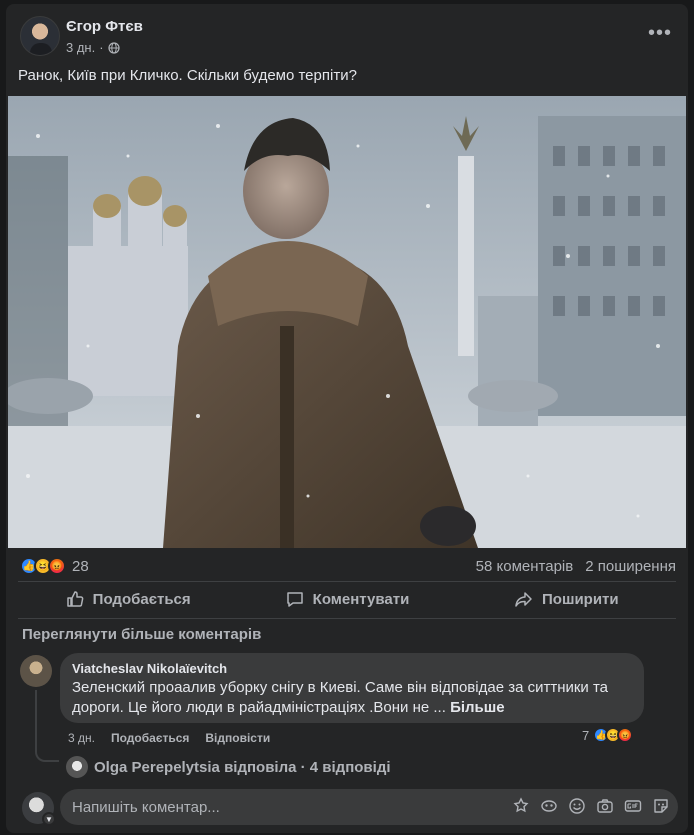  Describe the element at coordinates (141, 599) in the screenshot. I see `like-label: Подобається` at that location.